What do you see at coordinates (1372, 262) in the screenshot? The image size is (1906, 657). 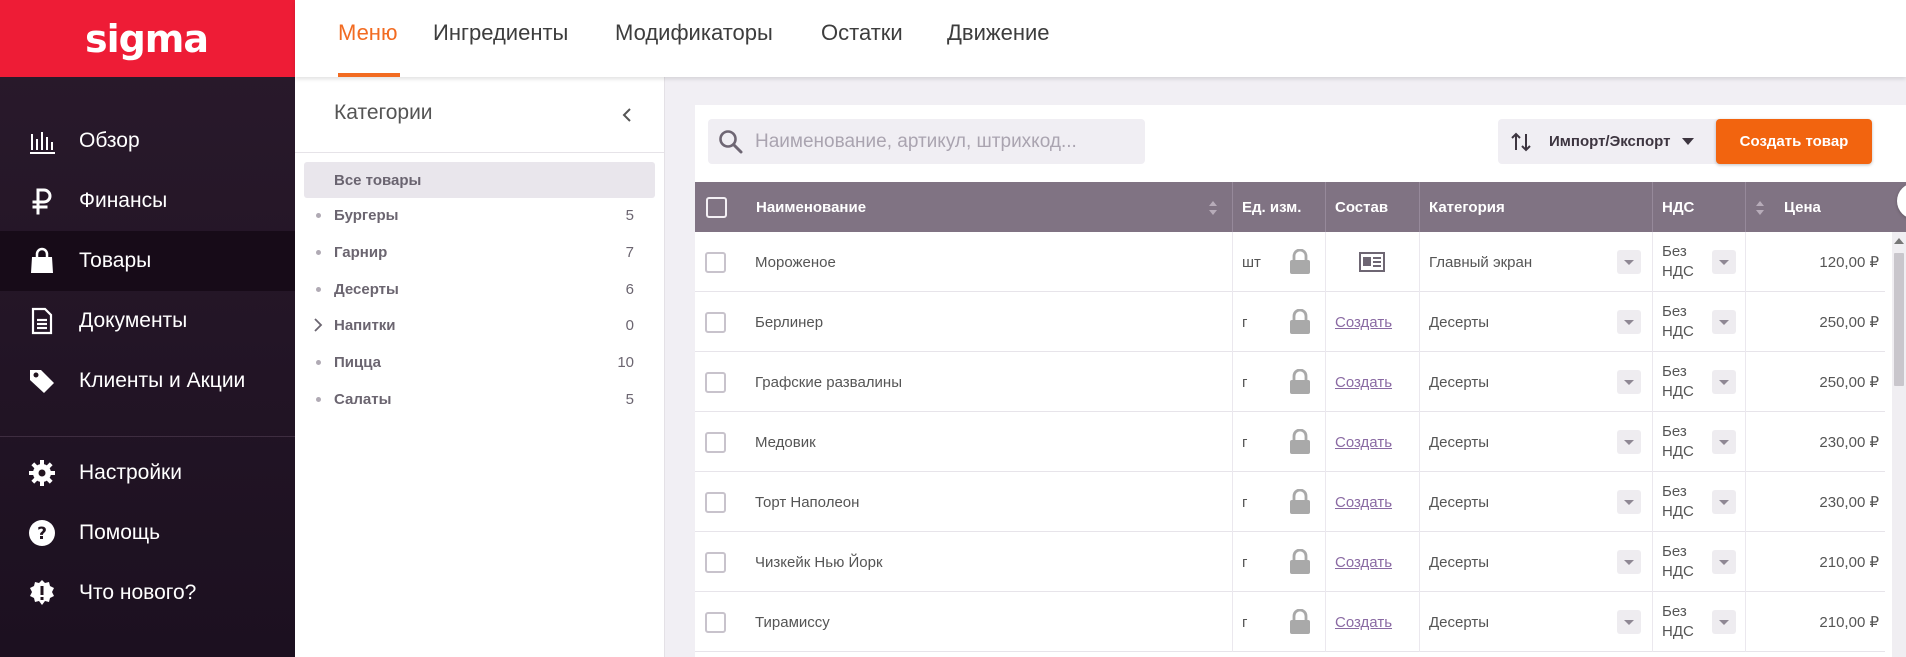 I see `tech-card-icon` at bounding box center [1372, 262].